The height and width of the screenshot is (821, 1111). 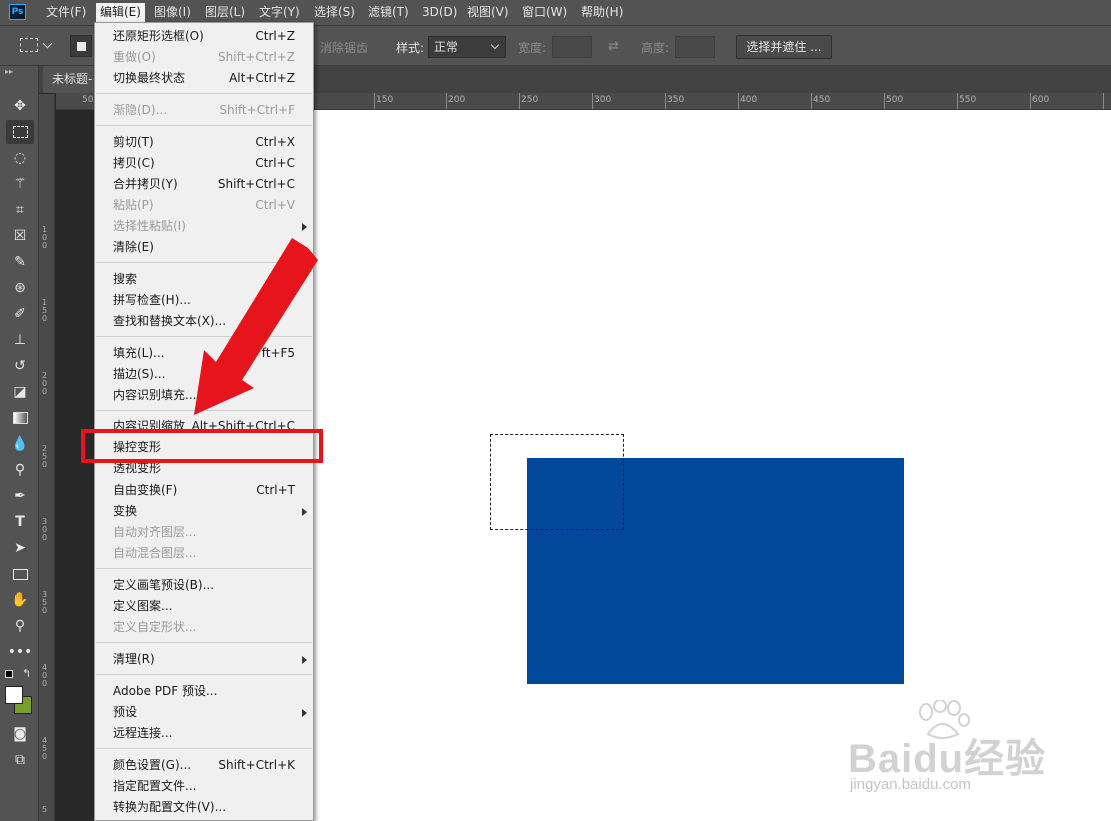 I want to click on menu-item-transform: 变换, so click(x=204, y=511).